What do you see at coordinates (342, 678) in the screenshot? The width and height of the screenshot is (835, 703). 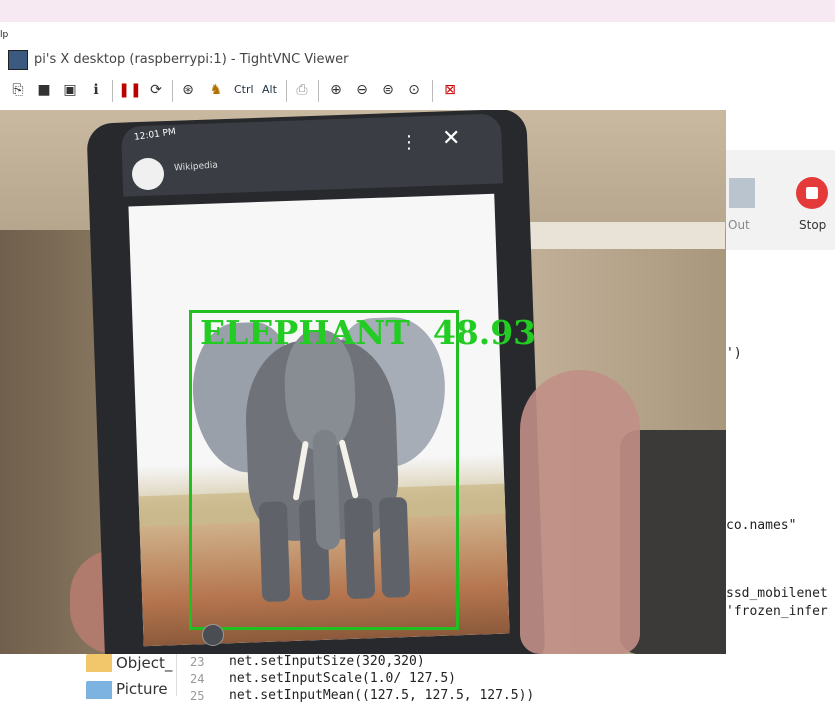 I see `code-line: net.setInputScale(1.0/ 127.5)` at bounding box center [342, 678].